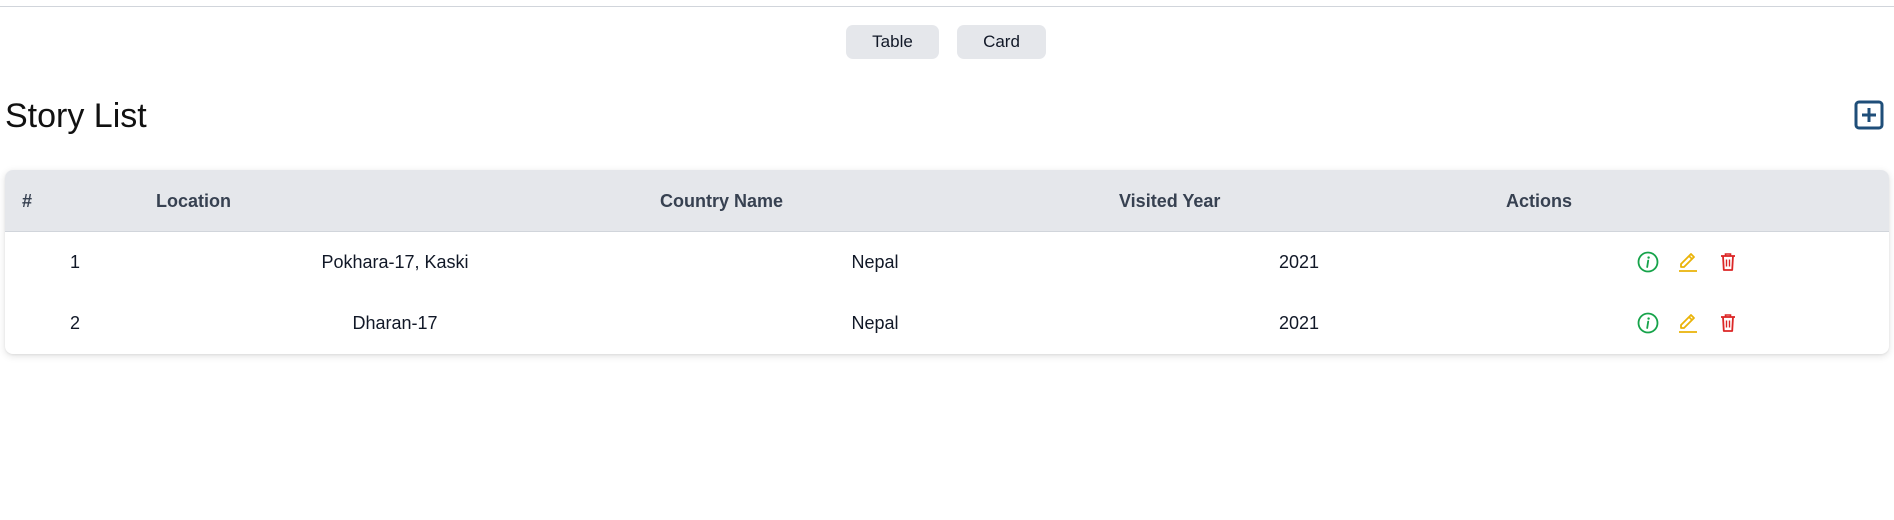 The height and width of the screenshot is (520, 1894). I want to click on add-story-button, so click(1869, 115).